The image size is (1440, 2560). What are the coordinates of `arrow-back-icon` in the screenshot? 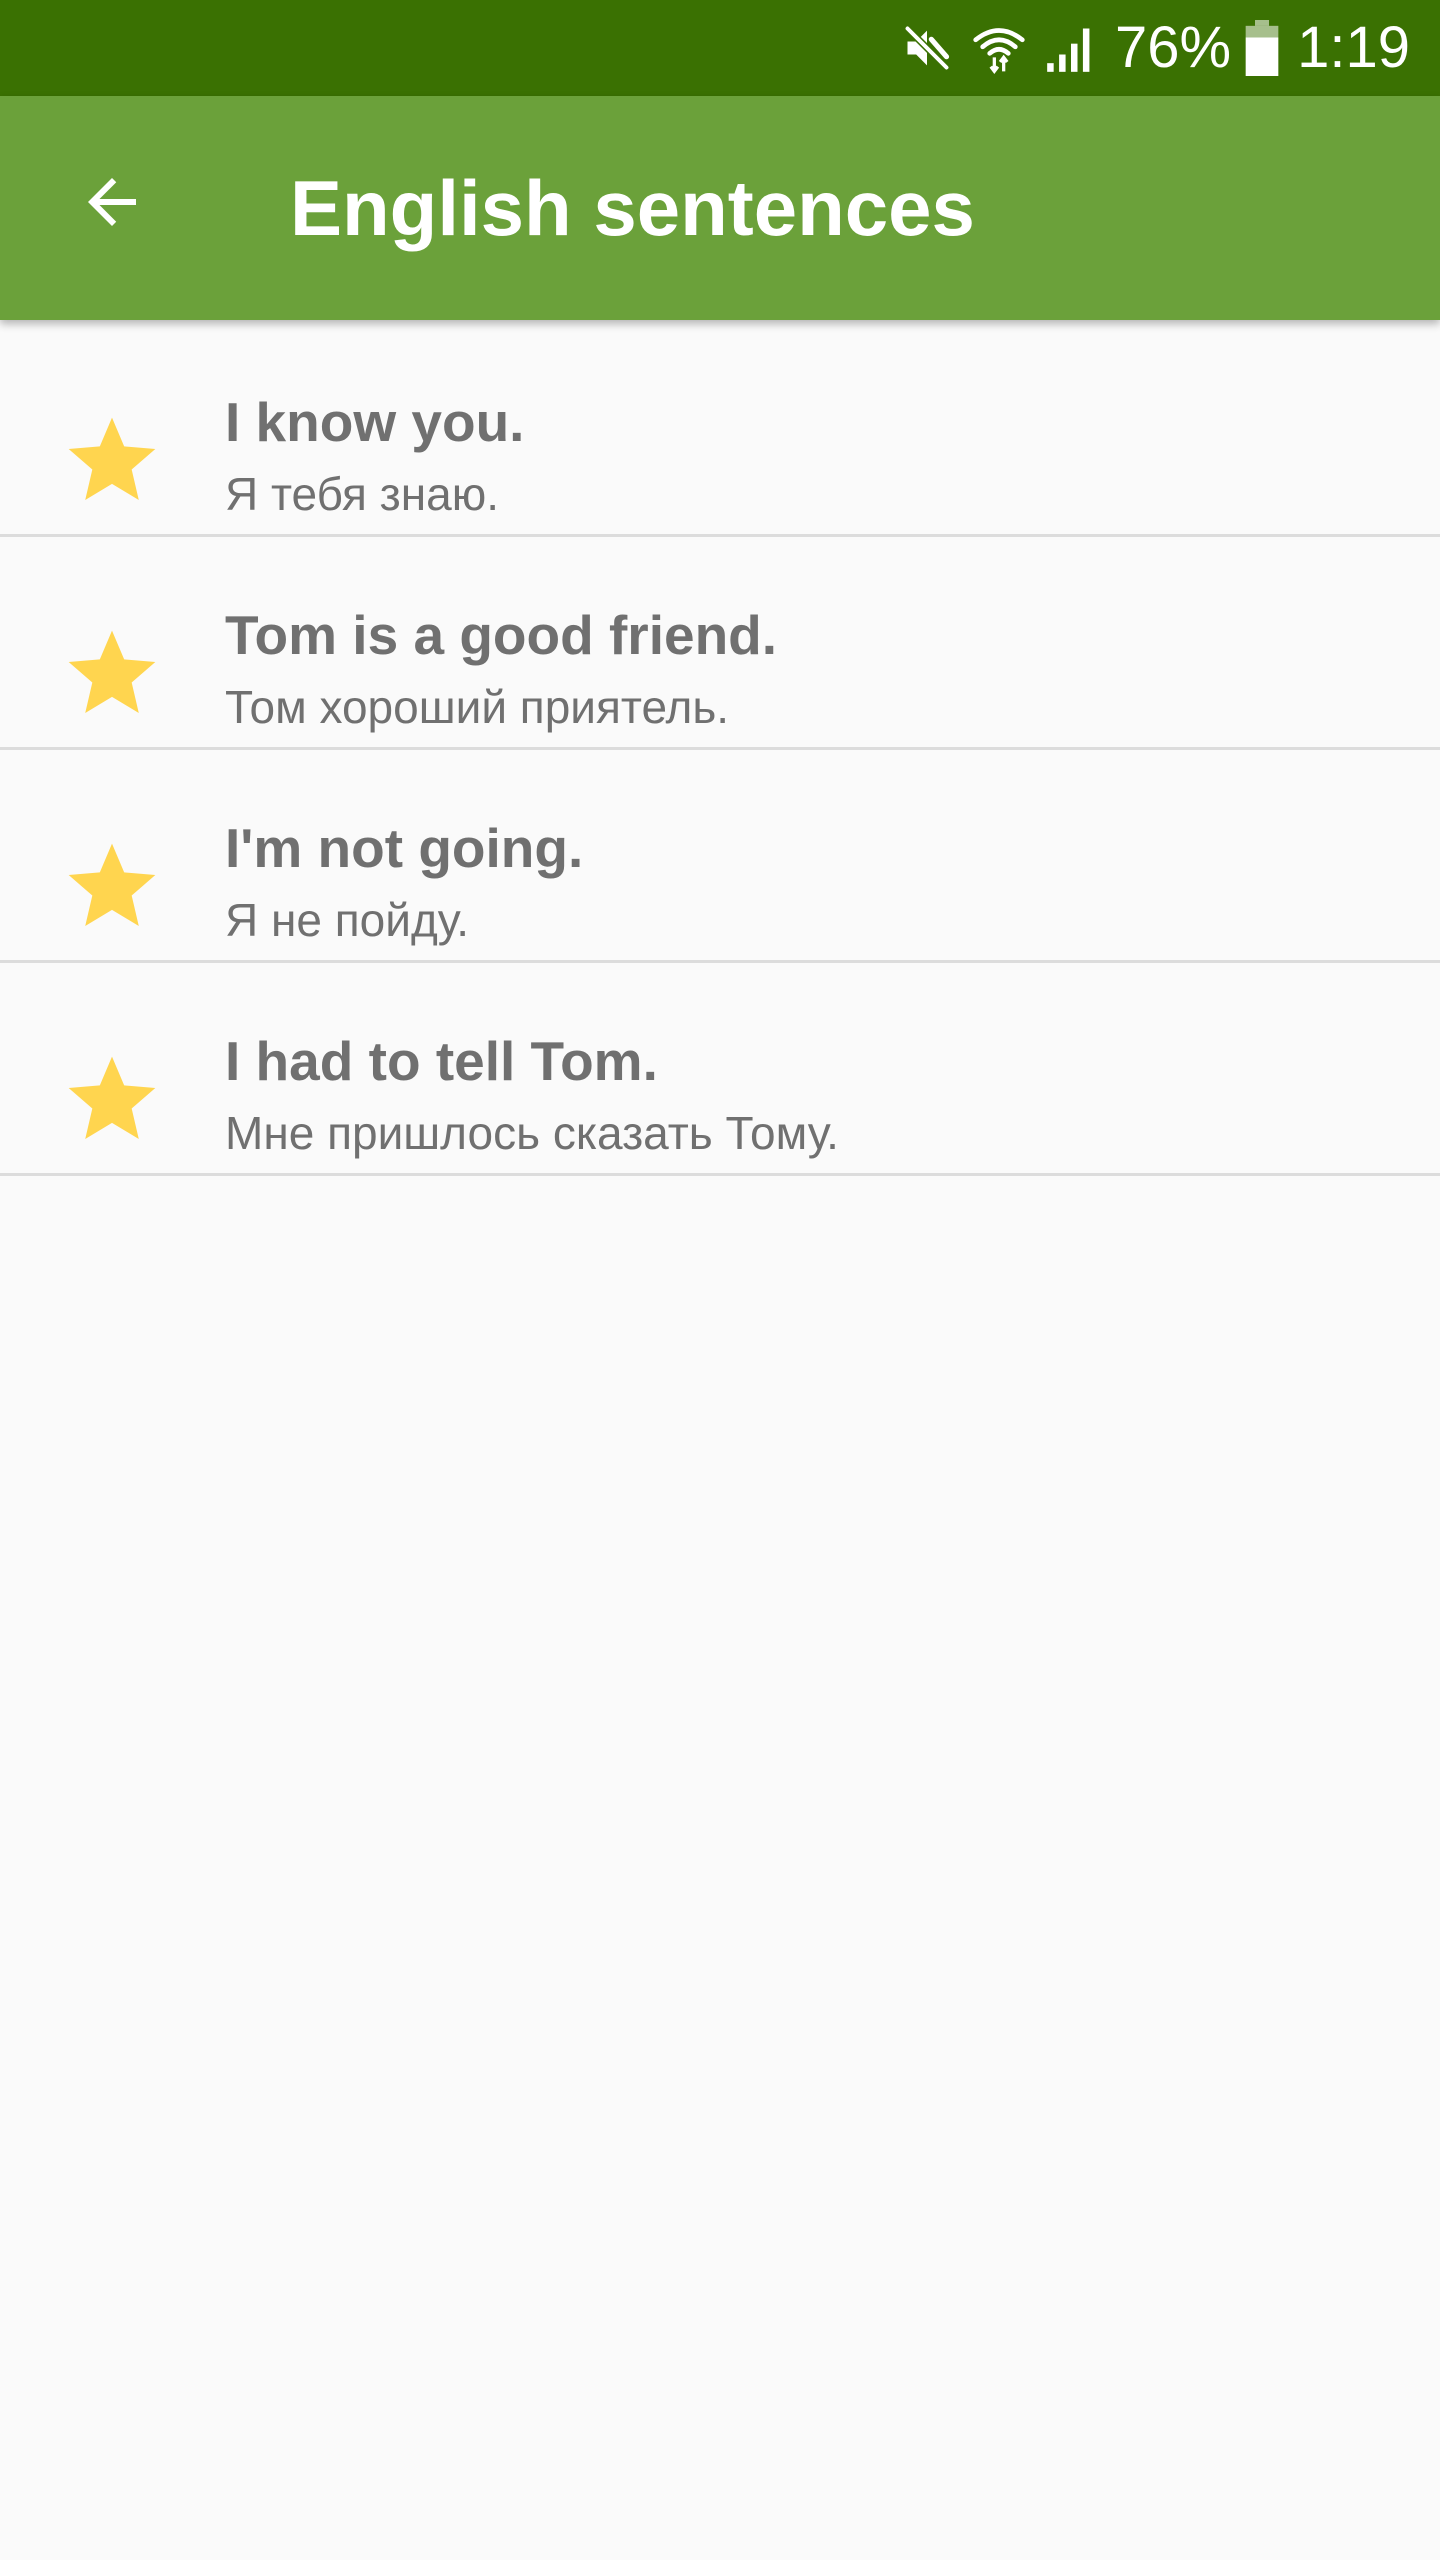 It's located at (112, 202).